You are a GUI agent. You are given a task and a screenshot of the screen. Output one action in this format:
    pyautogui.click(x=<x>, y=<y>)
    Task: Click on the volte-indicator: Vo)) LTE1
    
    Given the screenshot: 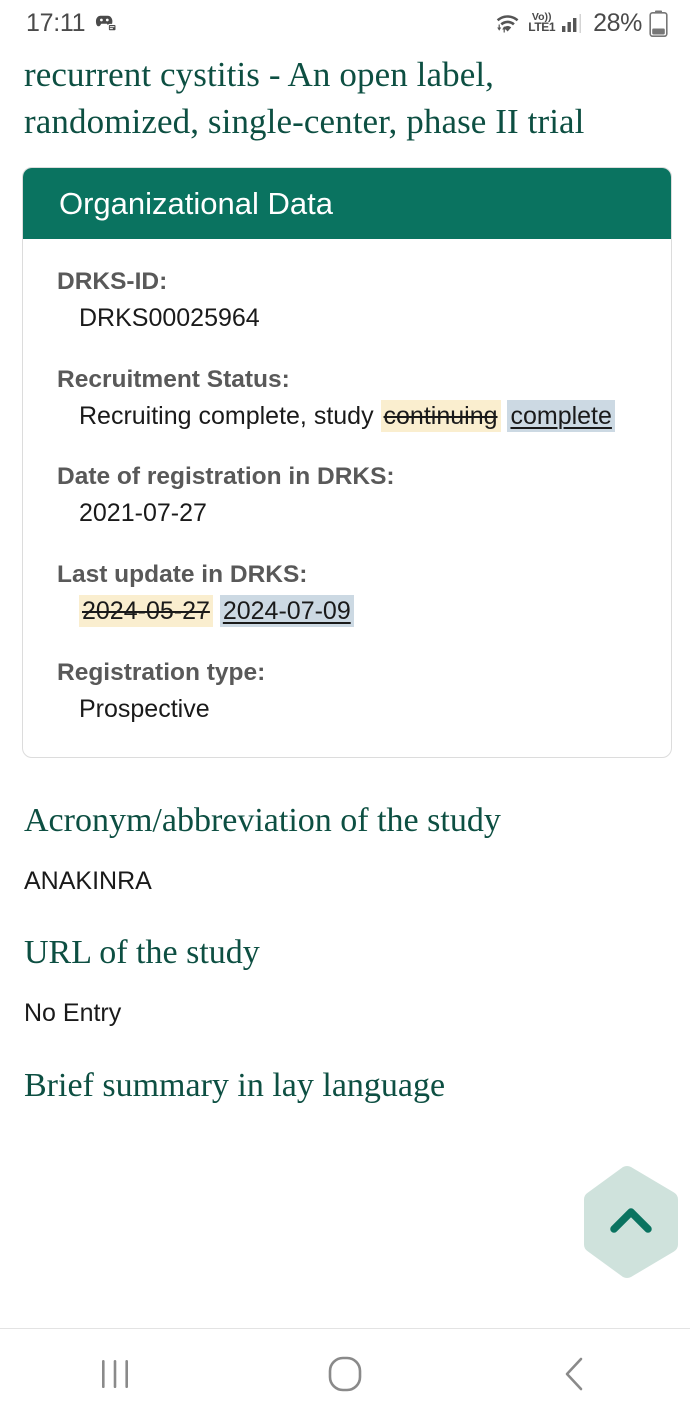 What is the action you would take?
    pyautogui.click(x=542, y=23)
    